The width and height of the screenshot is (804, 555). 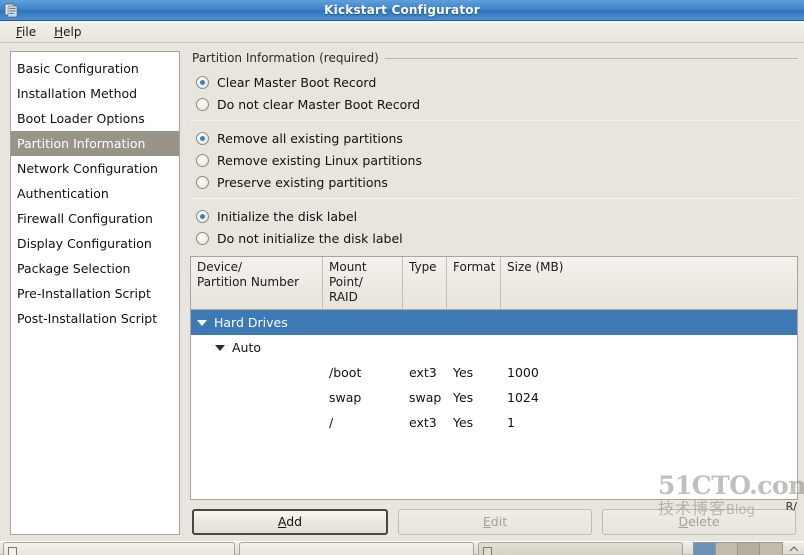 I want to click on radio-option-partitions-1: Remove existing Linux partitions, so click(x=497, y=160).